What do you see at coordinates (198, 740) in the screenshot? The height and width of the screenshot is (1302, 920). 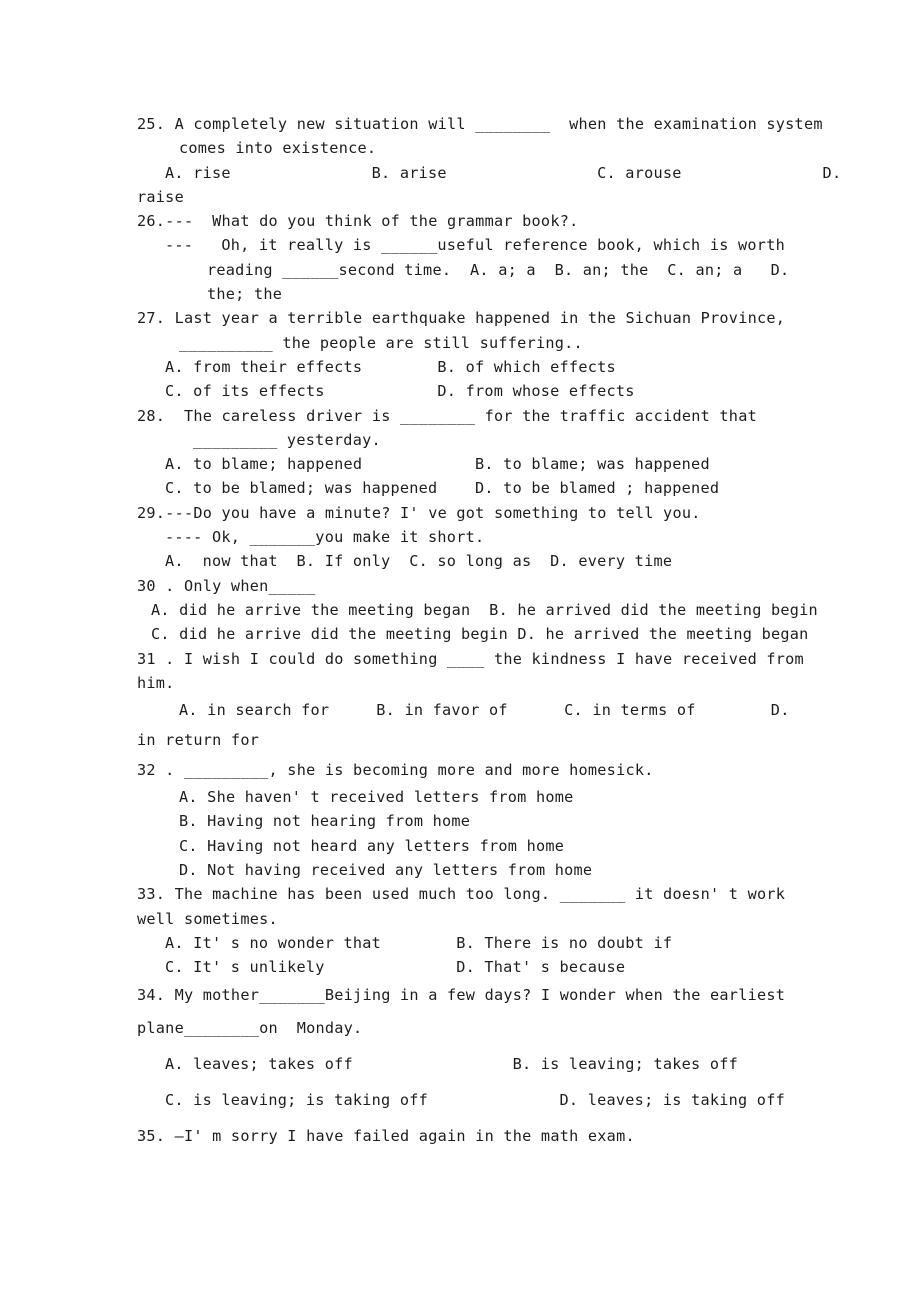 I see `text-line: in return for` at bounding box center [198, 740].